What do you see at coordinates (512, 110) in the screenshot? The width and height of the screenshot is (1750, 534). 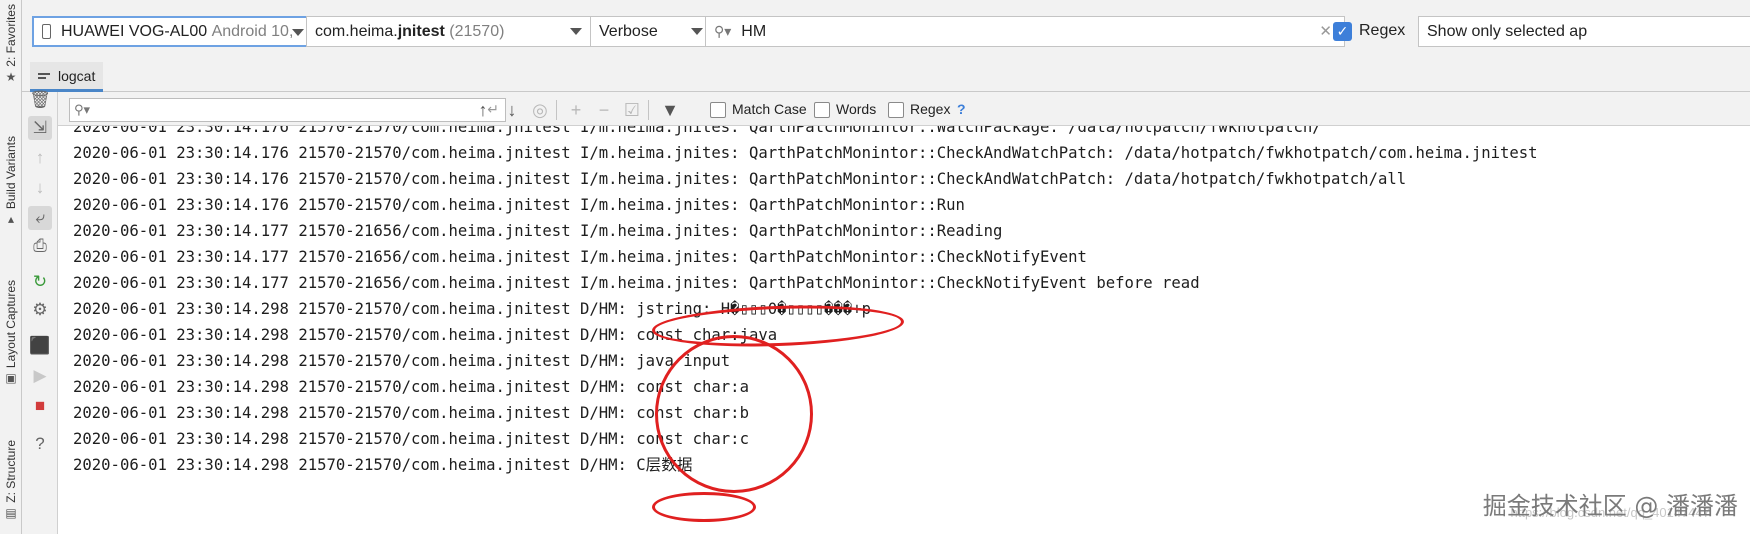 I see `next-occurrence-icon: ↓` at bounding box center [512, 110].